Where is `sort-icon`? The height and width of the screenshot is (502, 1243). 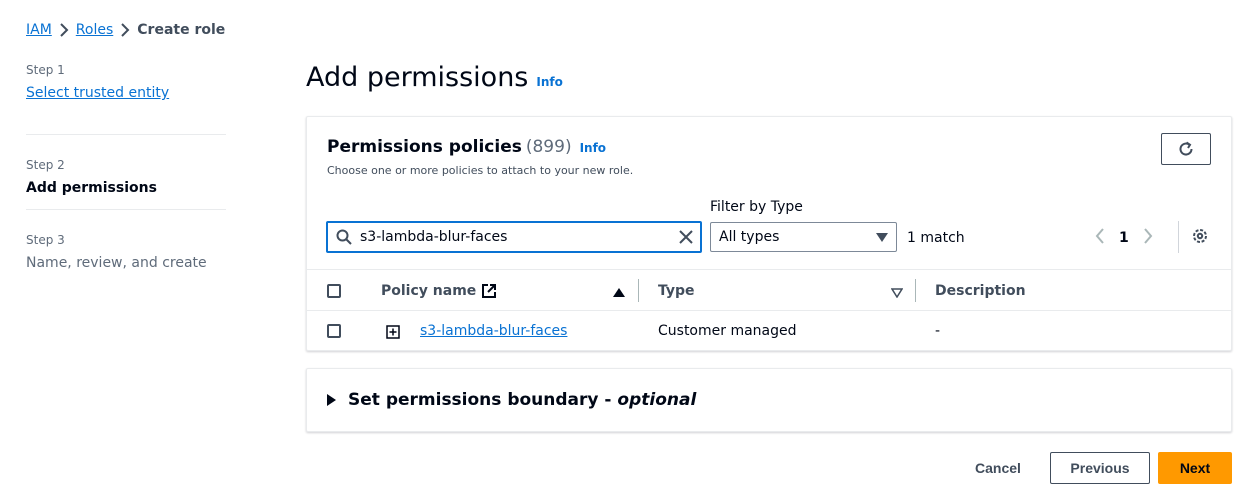 sort-icon is located at coordinates (897, 293).